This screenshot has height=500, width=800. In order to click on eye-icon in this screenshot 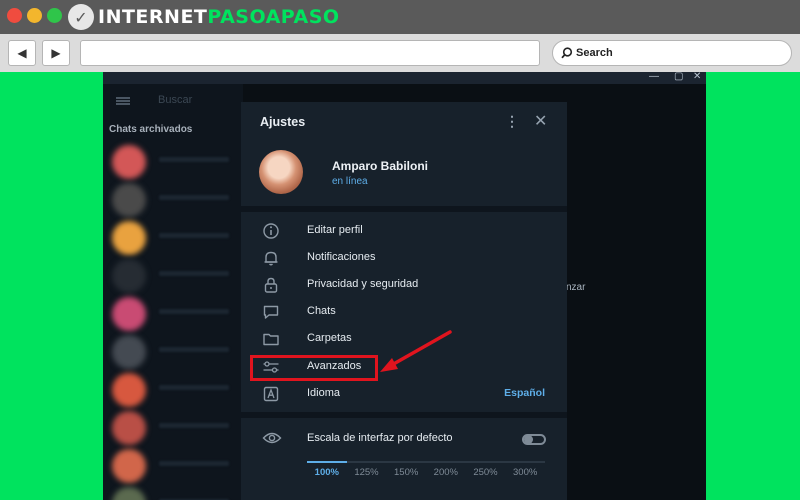, I will do `click(272, 438)`.